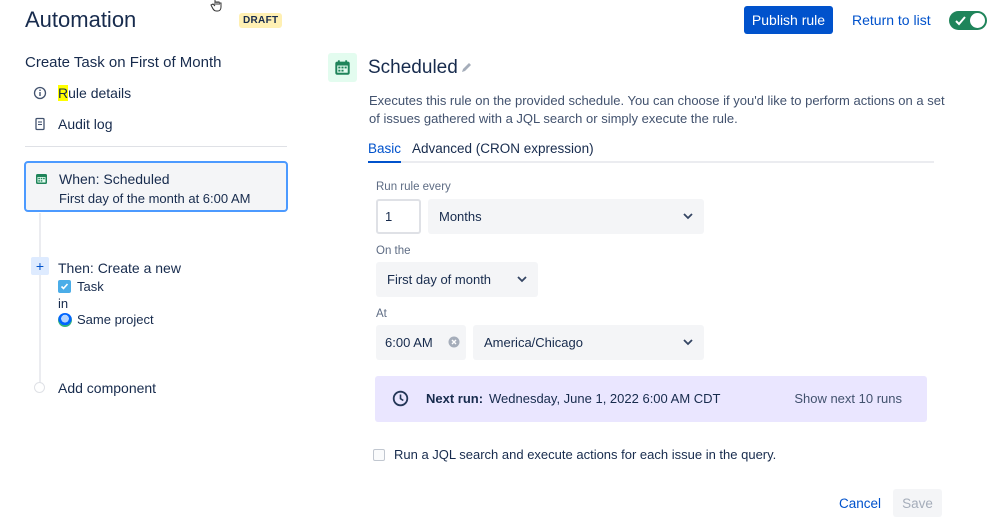  I want to click on time-input: 6:00 AM, so click(421, 342).